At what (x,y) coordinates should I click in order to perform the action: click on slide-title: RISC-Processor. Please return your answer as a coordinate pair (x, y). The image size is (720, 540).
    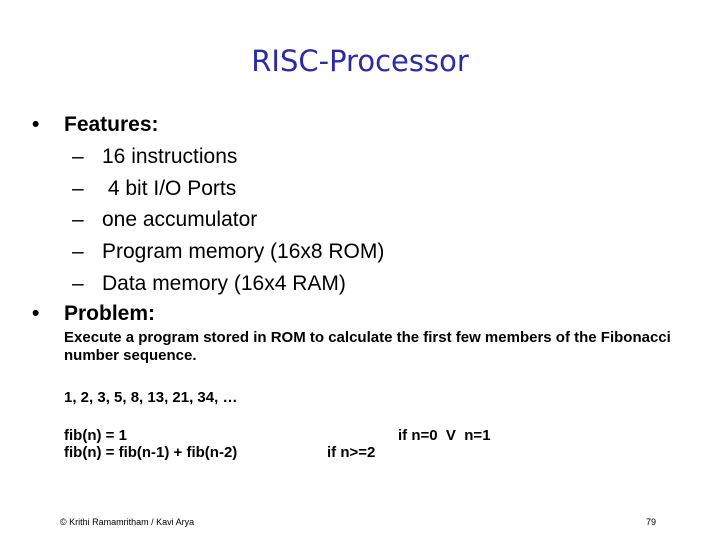
    Looking at the image, I should click on (360, 61).